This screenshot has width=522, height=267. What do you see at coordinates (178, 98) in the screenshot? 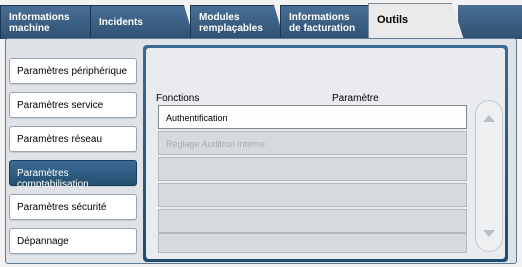
I see `column-header-fonctions: Fonctions` at bounding box center [178, 98].